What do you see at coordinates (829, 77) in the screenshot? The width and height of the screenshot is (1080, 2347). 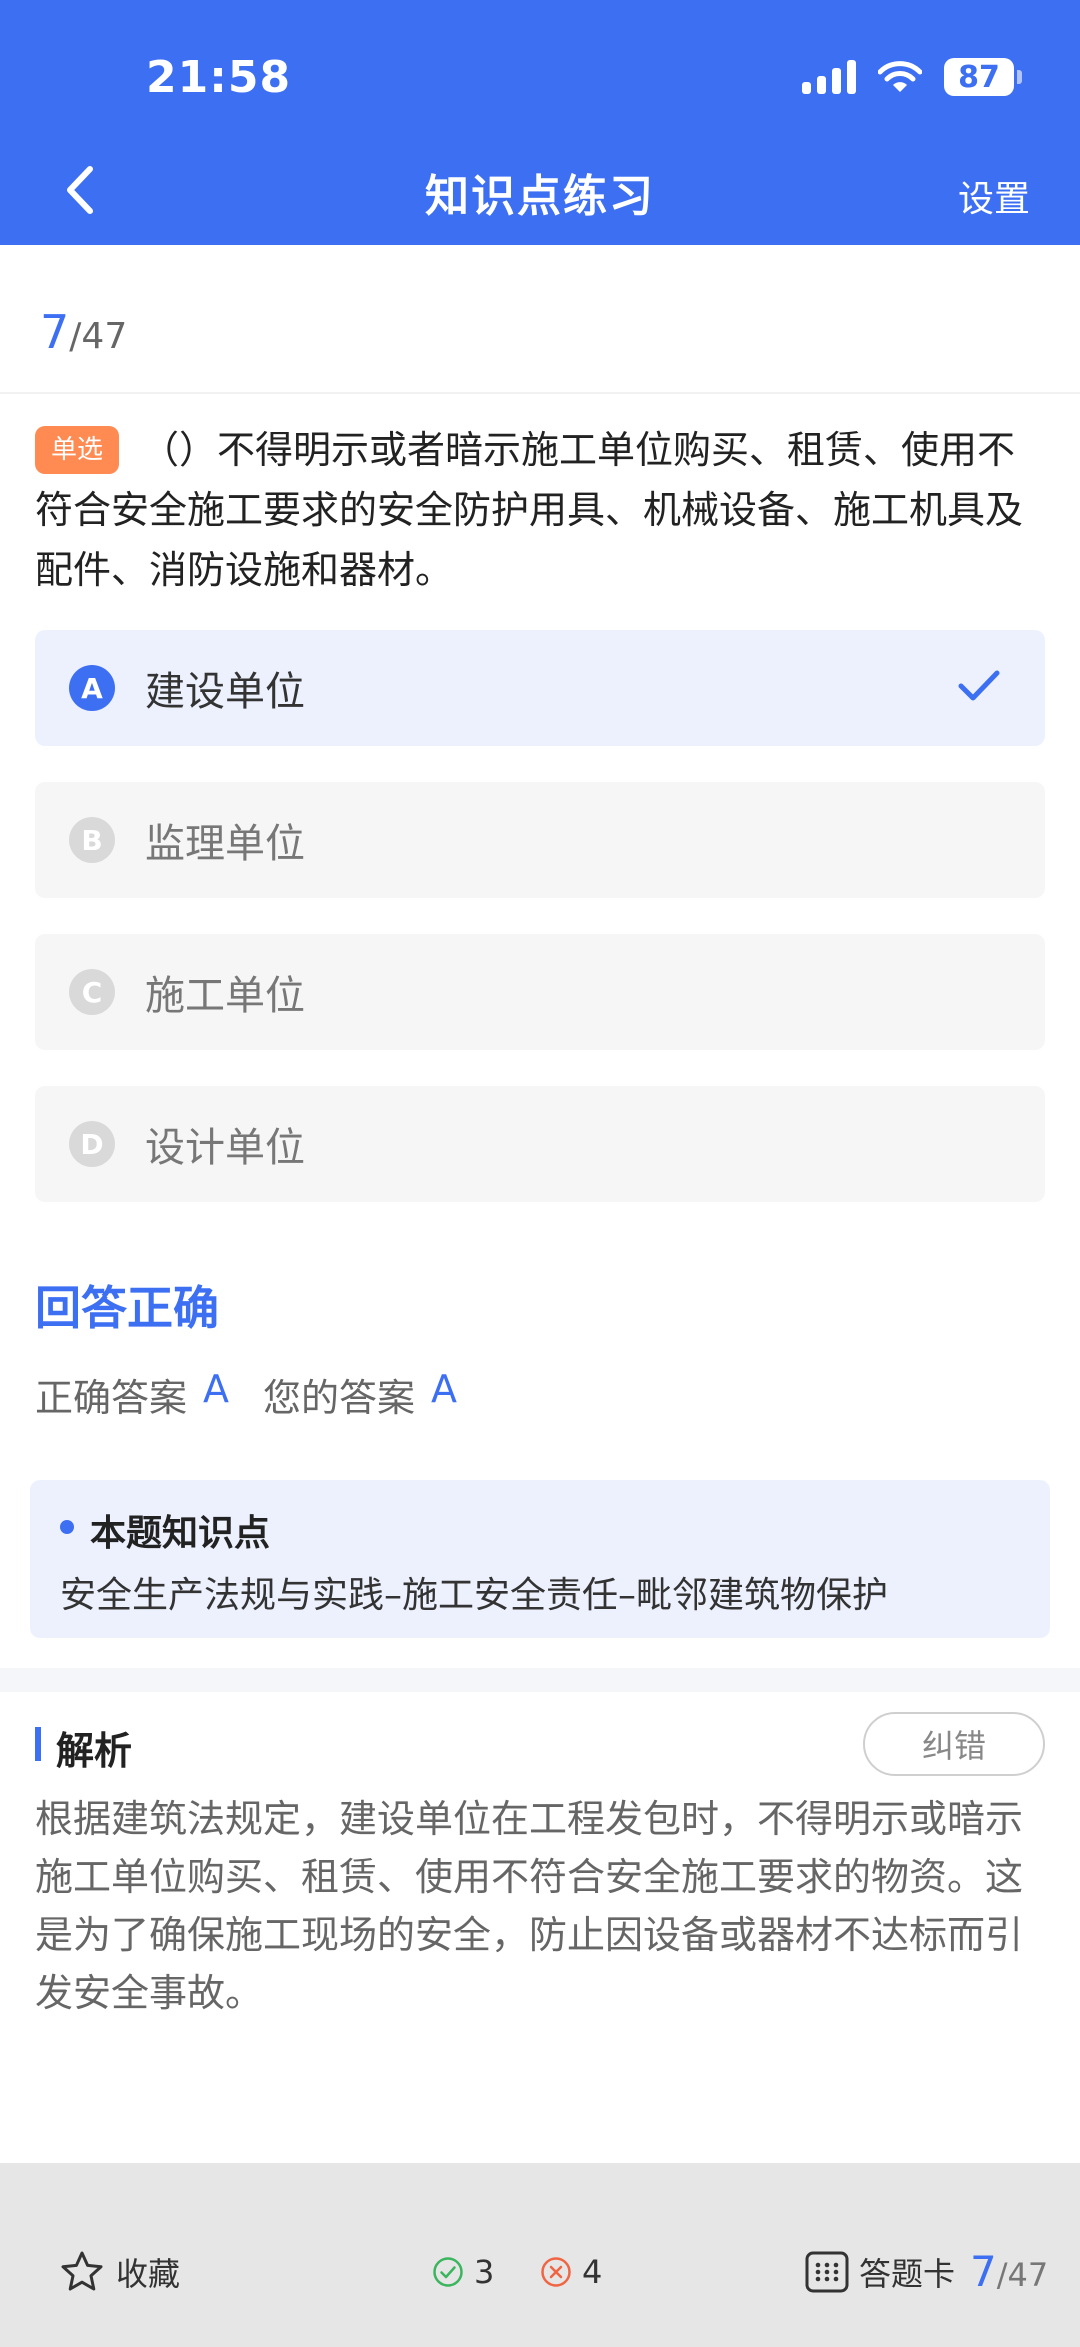 I see `signal-icon` at bounding box center [829, 77].